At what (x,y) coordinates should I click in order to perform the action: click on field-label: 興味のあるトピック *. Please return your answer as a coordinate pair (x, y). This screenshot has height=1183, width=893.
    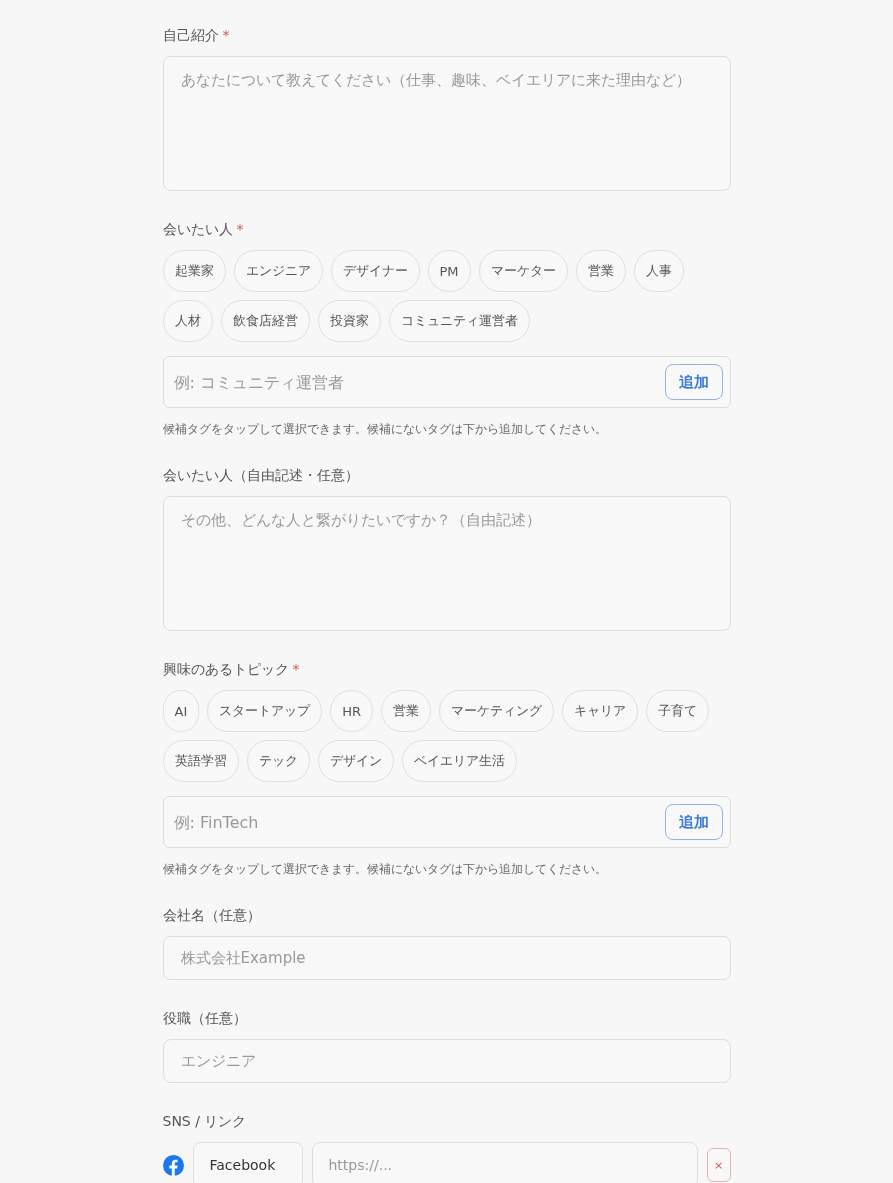
    Looking at the image, I should click on (231, 669).